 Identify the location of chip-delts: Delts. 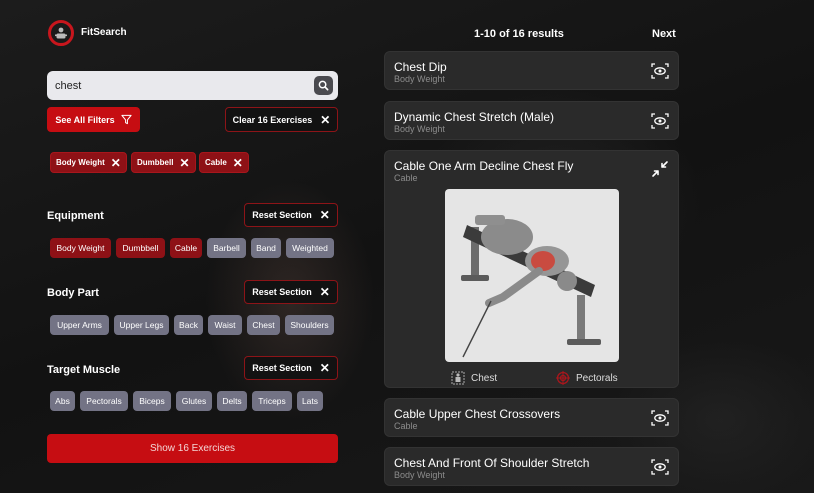
(232, 401).